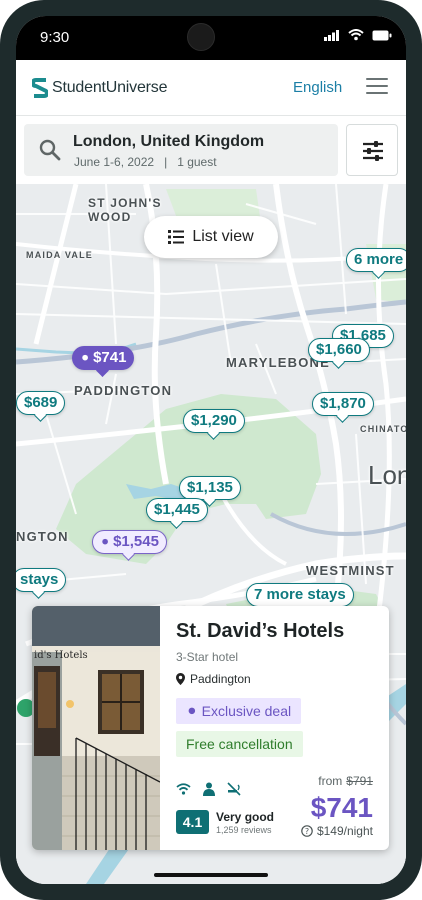  What do you see at coordinates (376, 260) in the screenshot?
I see `map-pin-cluster: 6 more` at bounding box center [376, 260].